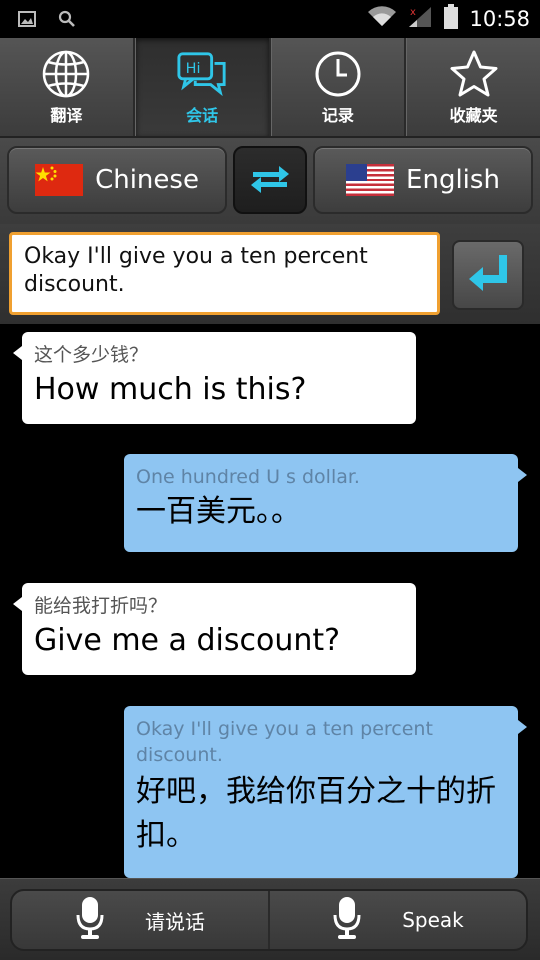 Image resolution: width=540 pixels, height=960 pixels. What do you see at coordinates (420, 19) in the screenshot?
I see `signal-icon: x` at bounding box center [420, 19].